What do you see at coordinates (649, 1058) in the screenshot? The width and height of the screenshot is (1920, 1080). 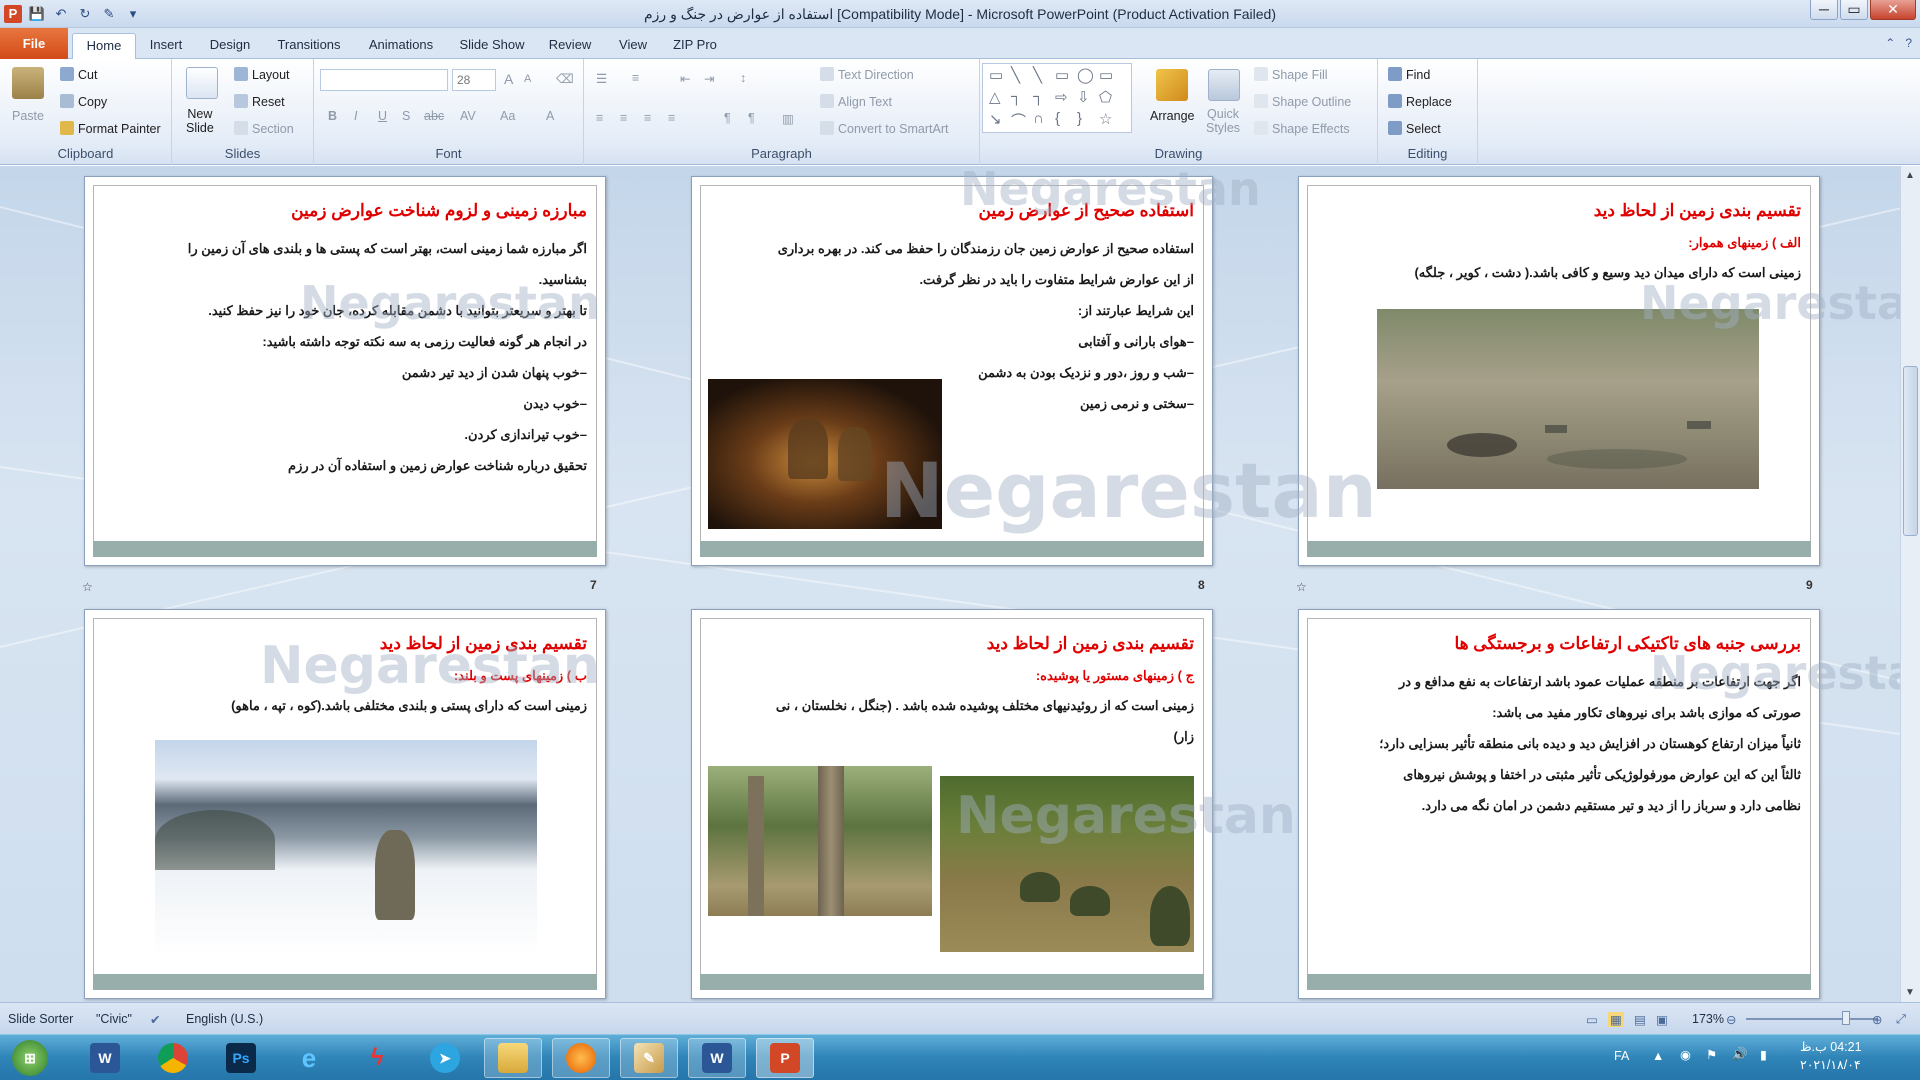 I see `taskbar-app-paint: ✎` at bounding box center [649, 1058].